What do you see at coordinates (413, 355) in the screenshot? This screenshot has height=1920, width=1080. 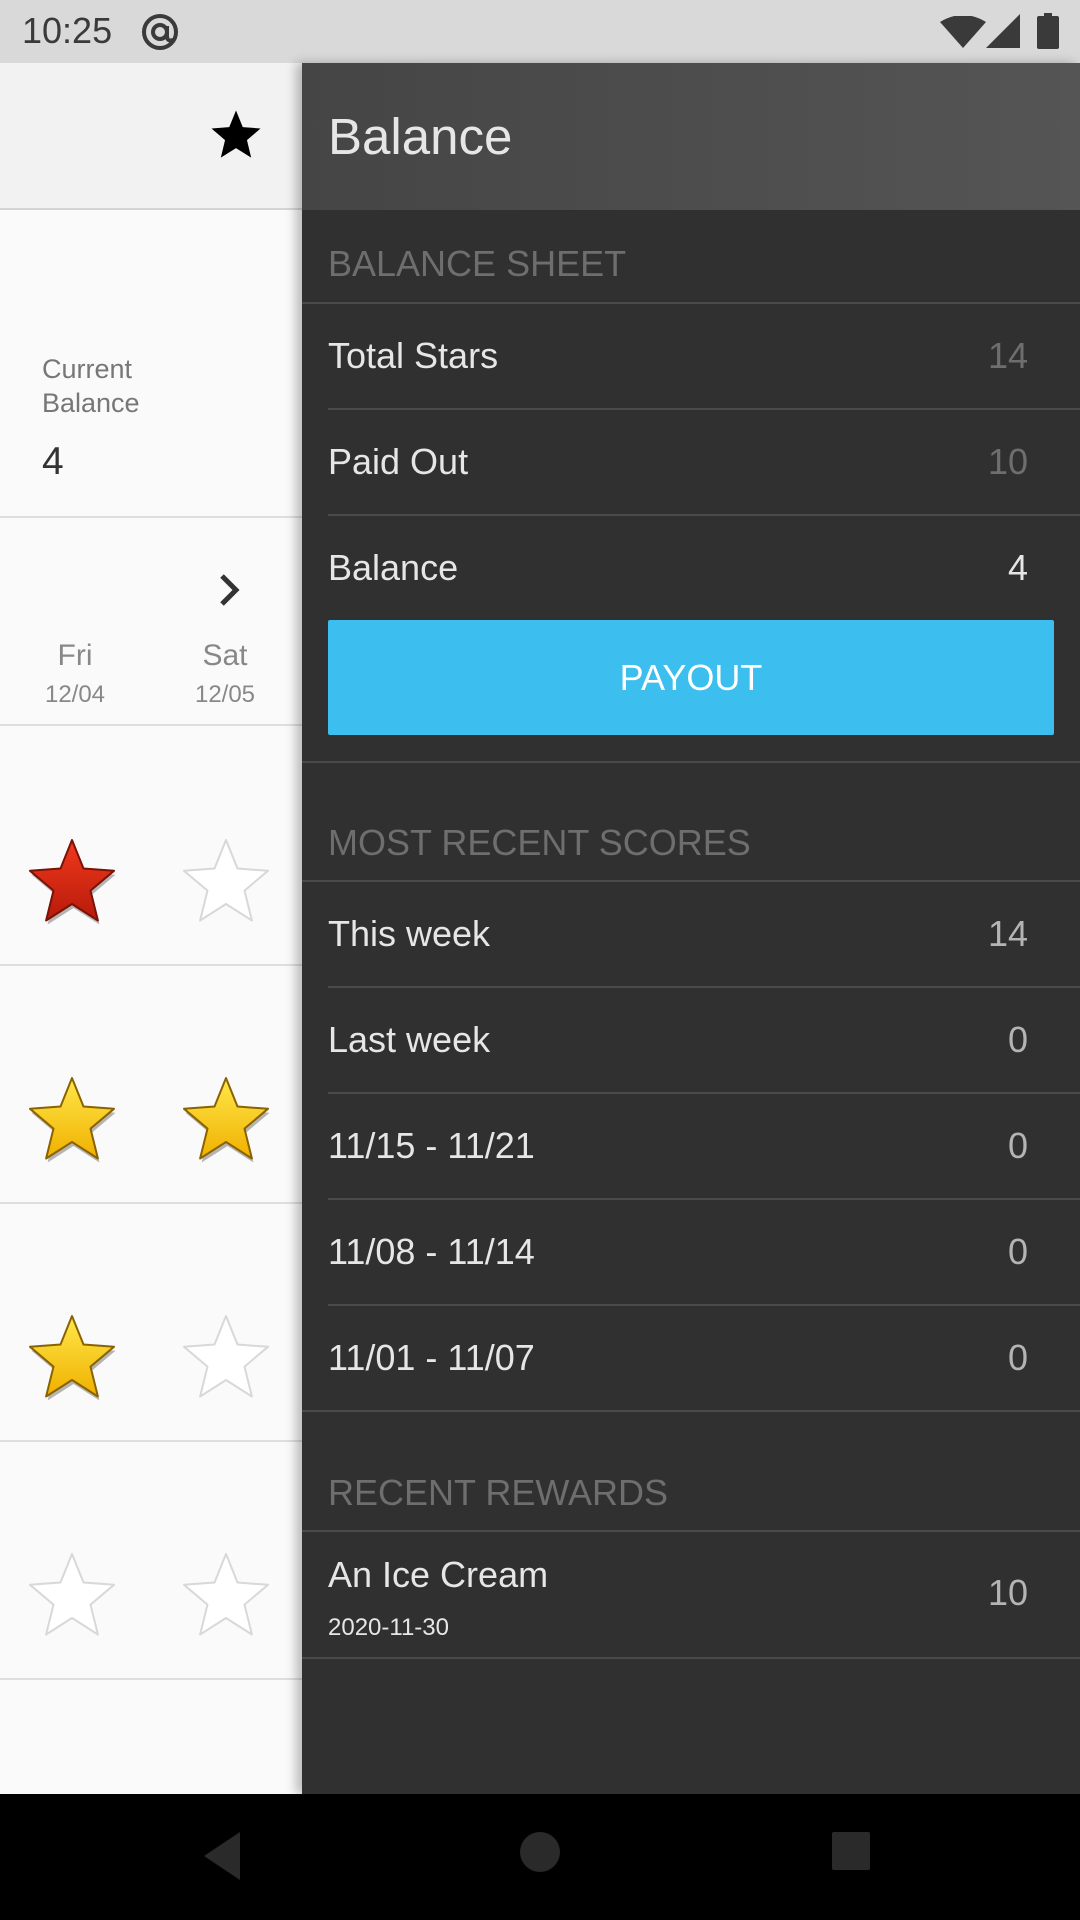 I see `total-stars-label: Total Stars` at bounding box center [413, 355].